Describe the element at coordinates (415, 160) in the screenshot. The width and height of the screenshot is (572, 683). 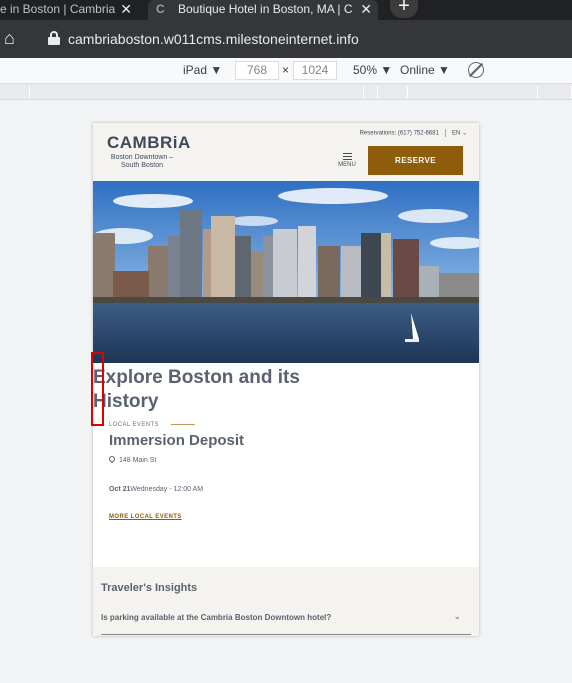
I see `reserve-button: RESERVE` at that location.